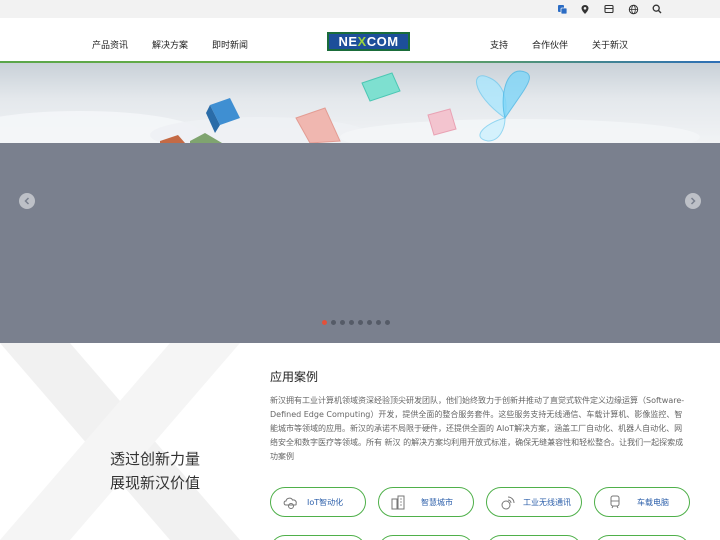 This screenshot has width=720, height=540. Describe the element at coordinates (325, 502) in the screenshot. I see `case-label: IoT智动化` at that location.